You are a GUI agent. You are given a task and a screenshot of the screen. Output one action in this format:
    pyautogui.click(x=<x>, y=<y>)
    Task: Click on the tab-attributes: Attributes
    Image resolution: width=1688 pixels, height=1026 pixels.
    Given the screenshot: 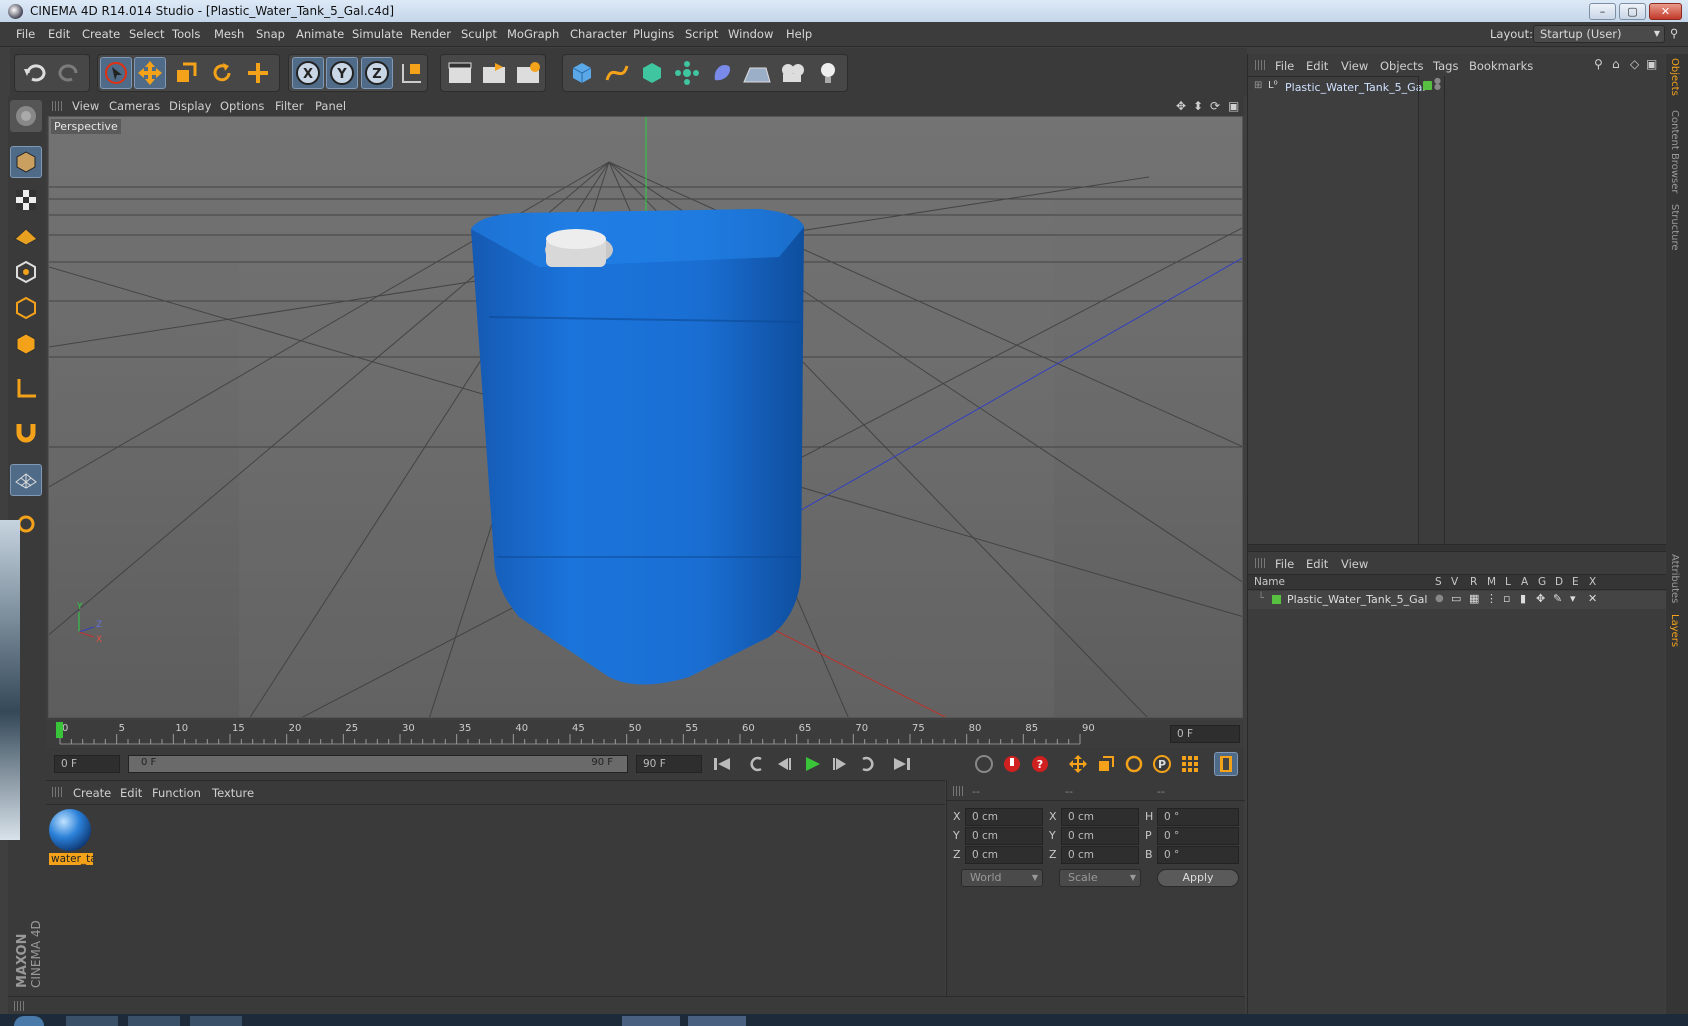 What is the action you would take?
    pyautogui.click(x=1674, y=578)
    